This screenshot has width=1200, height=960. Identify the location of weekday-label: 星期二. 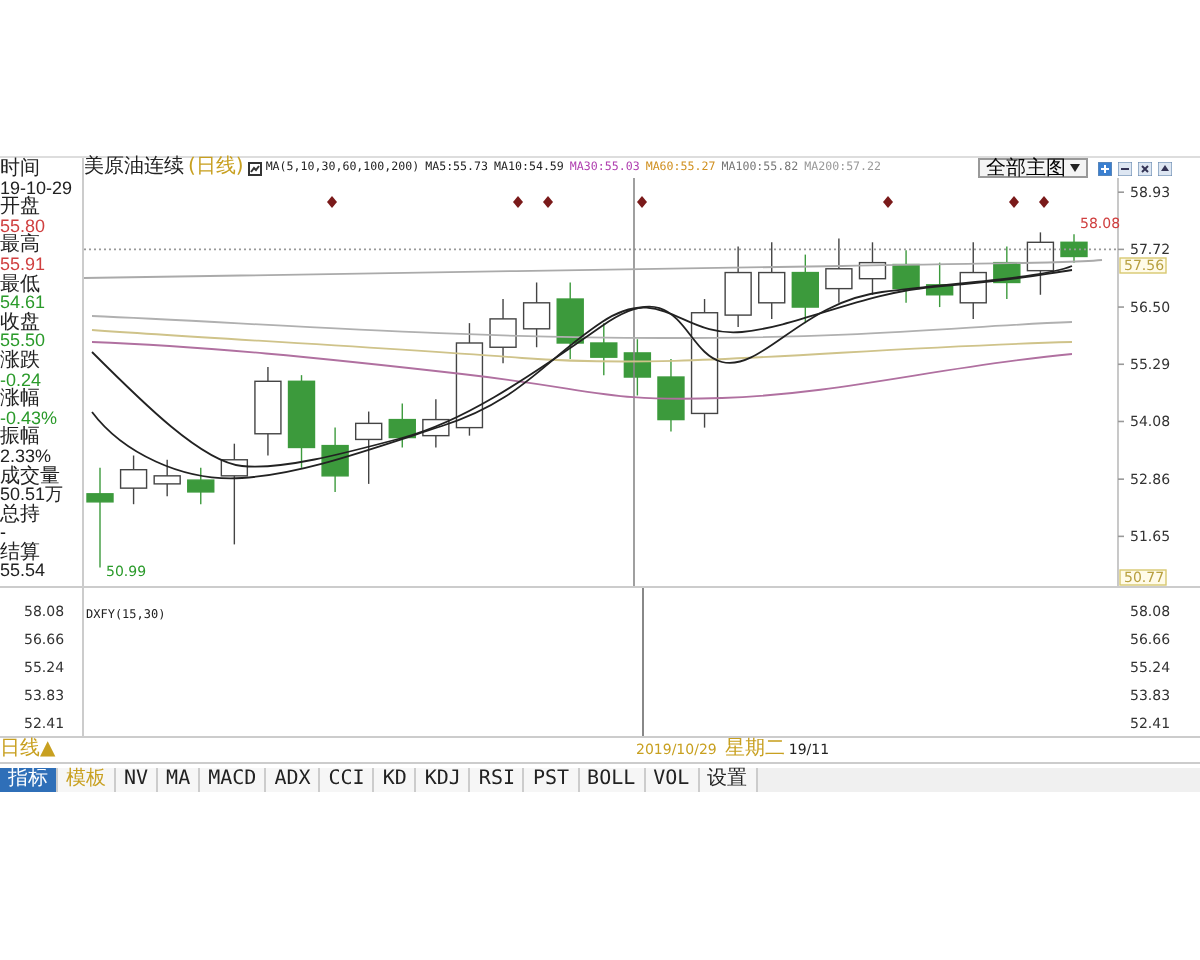
(754, 750).